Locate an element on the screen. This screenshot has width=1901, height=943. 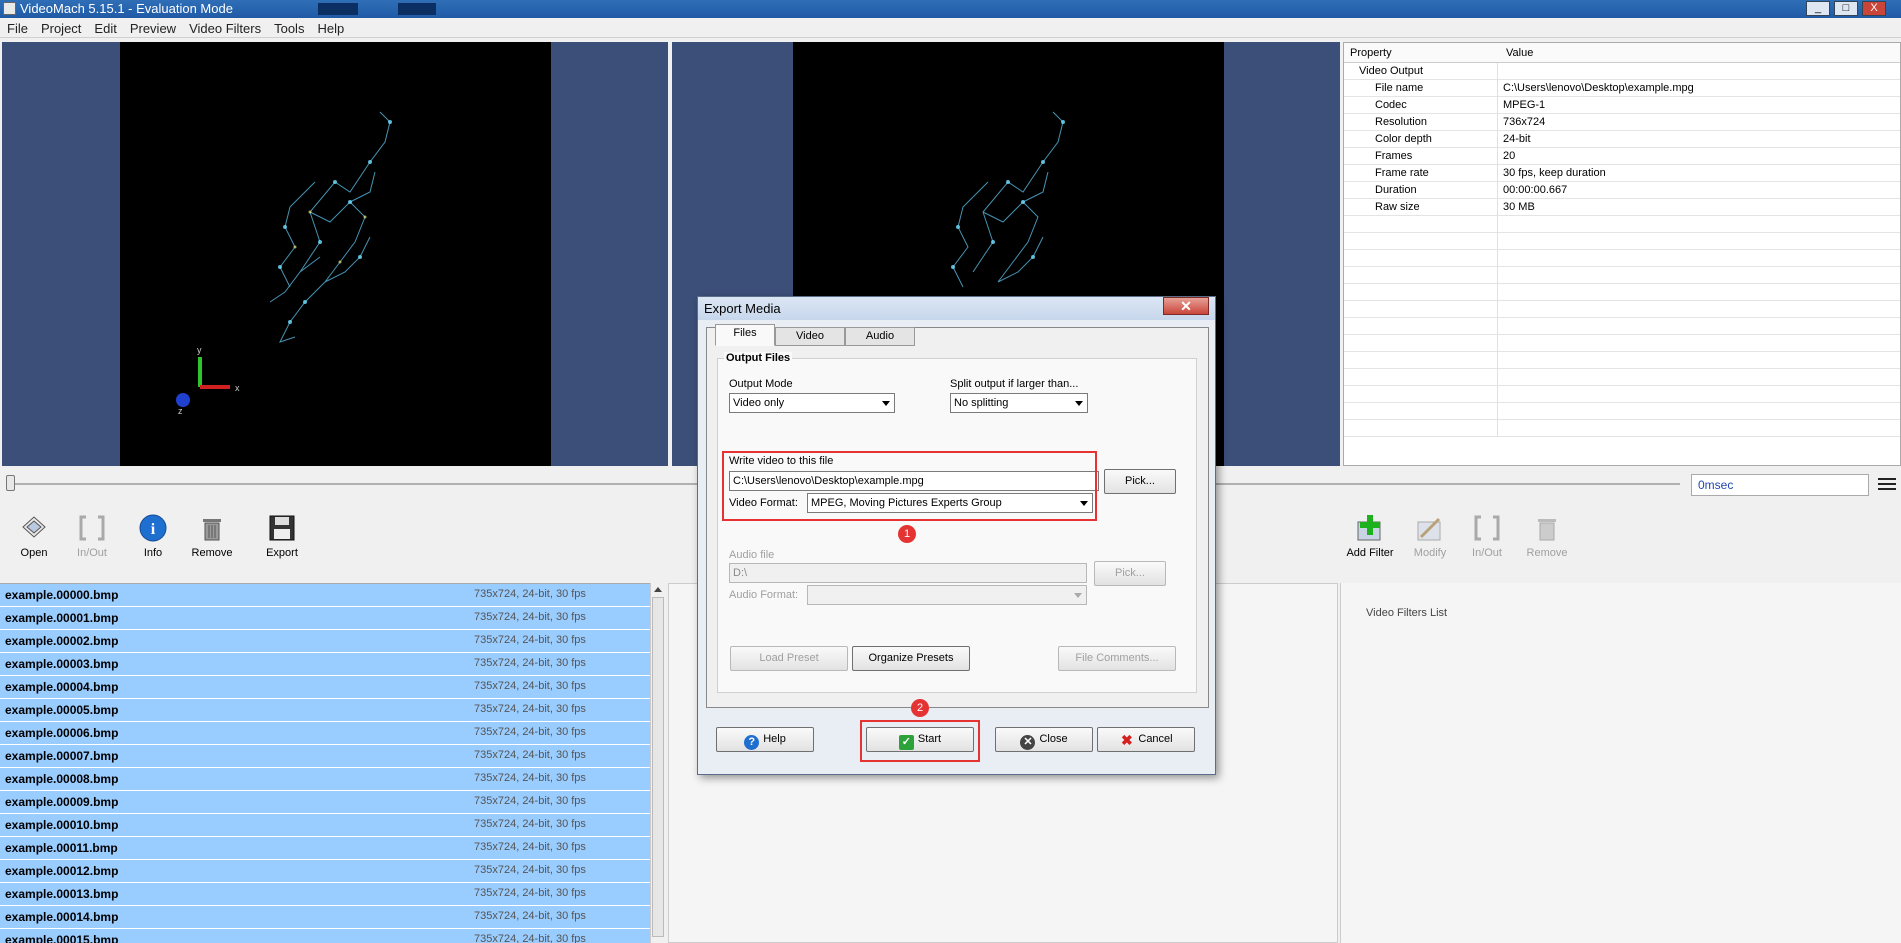
tab-video: Video is located at coordinates (810, 336).